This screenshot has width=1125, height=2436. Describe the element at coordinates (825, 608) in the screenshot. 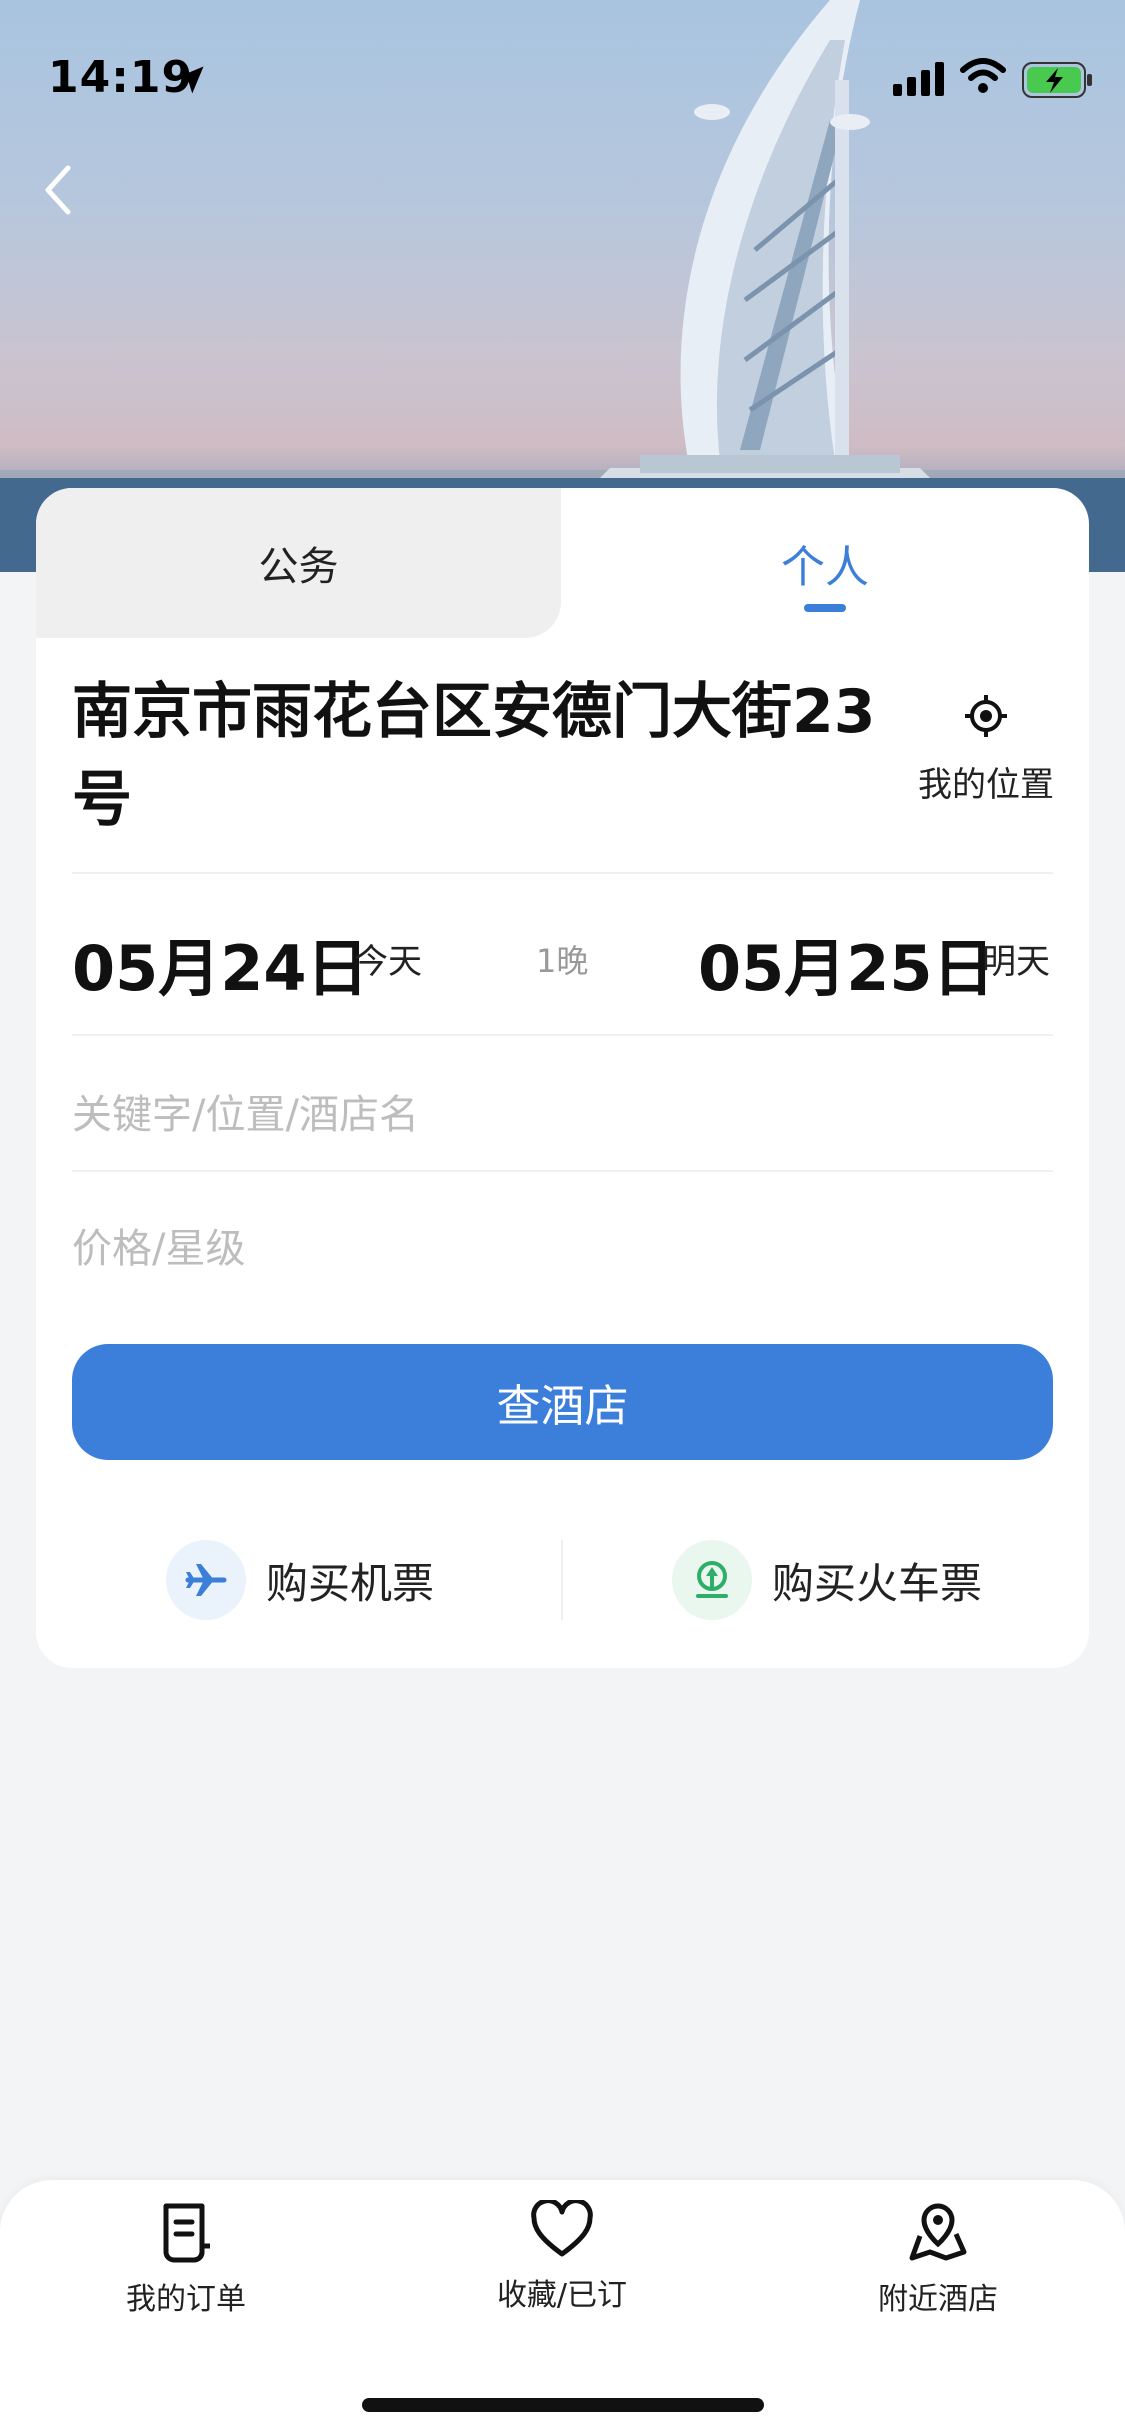

I see `active-tab-indicator` at that location.